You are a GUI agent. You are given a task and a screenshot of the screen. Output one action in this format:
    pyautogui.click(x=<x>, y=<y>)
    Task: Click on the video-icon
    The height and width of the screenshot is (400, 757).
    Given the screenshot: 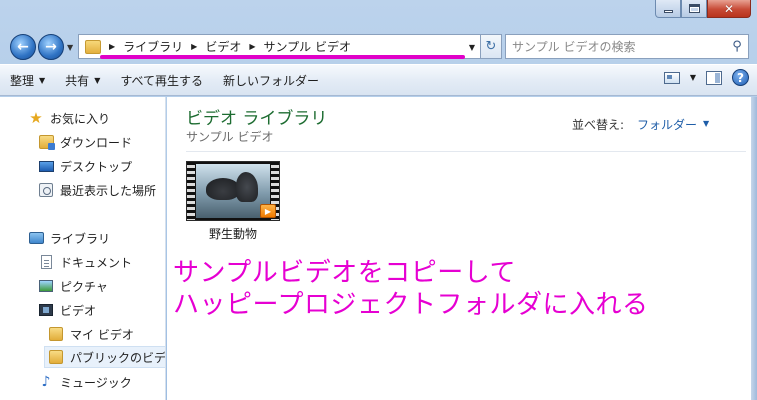 What is the action you would take?
    pyautogui.click(x=46, y=310)
    